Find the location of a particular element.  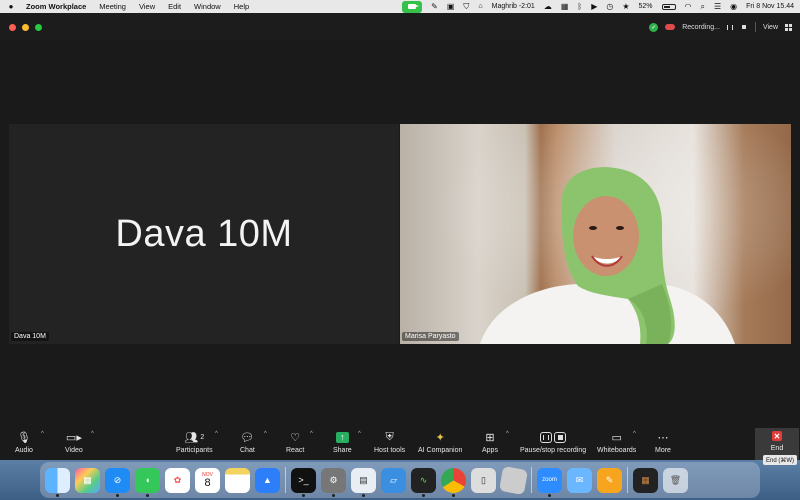

participants-options-chevron-icon: ^ is located at coordinates (216, 434).